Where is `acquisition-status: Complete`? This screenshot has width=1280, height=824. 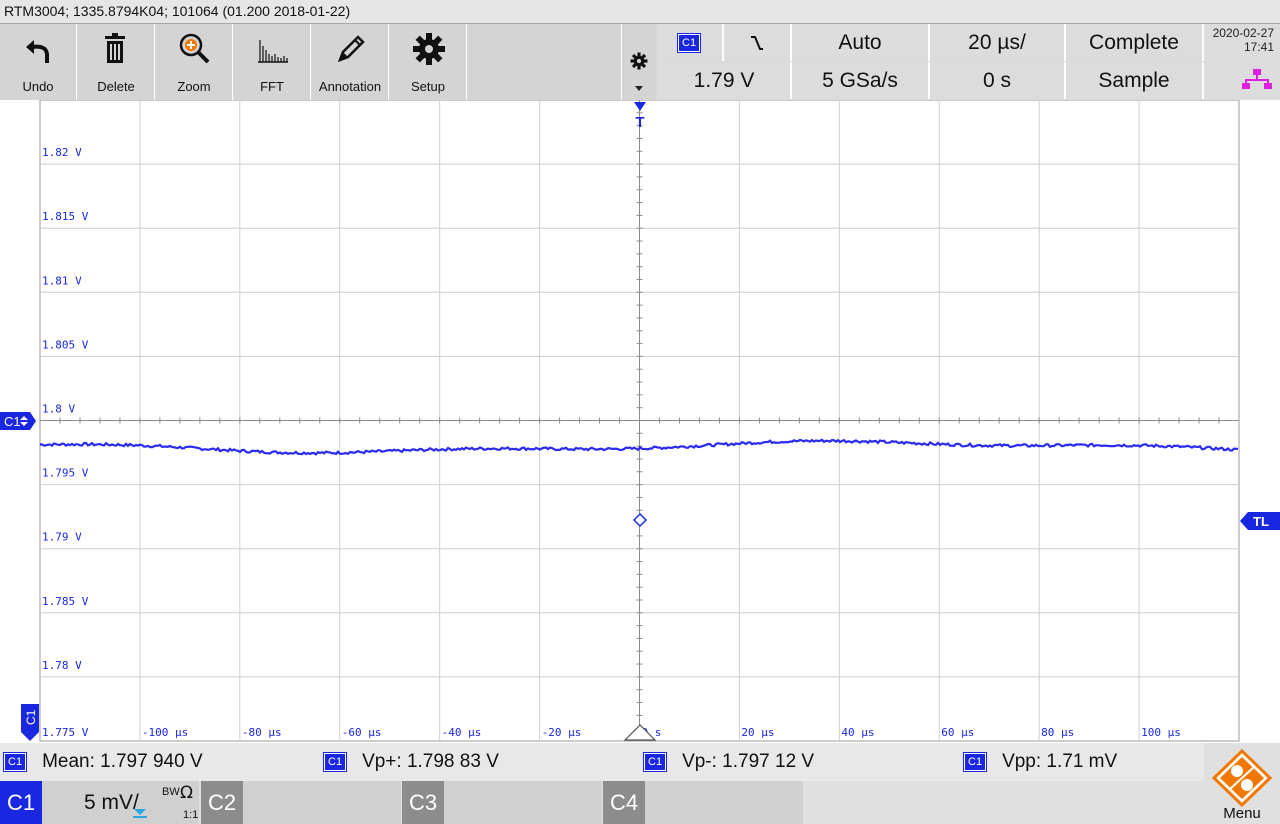 acquisition-status: Complete is located at coordinates (1135, 42).